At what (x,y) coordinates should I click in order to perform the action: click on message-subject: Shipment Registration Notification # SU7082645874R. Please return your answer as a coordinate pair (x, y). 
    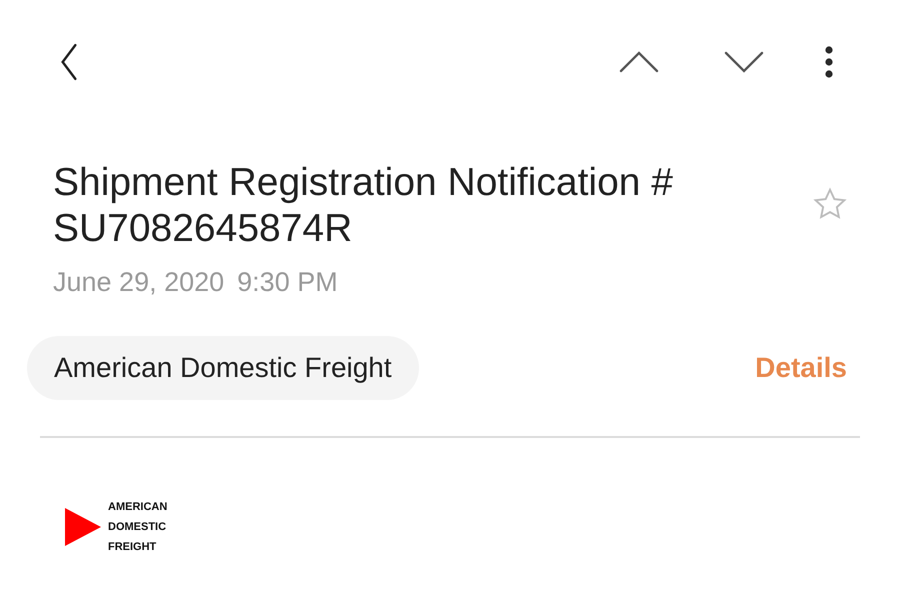
    Looking at the image, I should click on (363, 206).